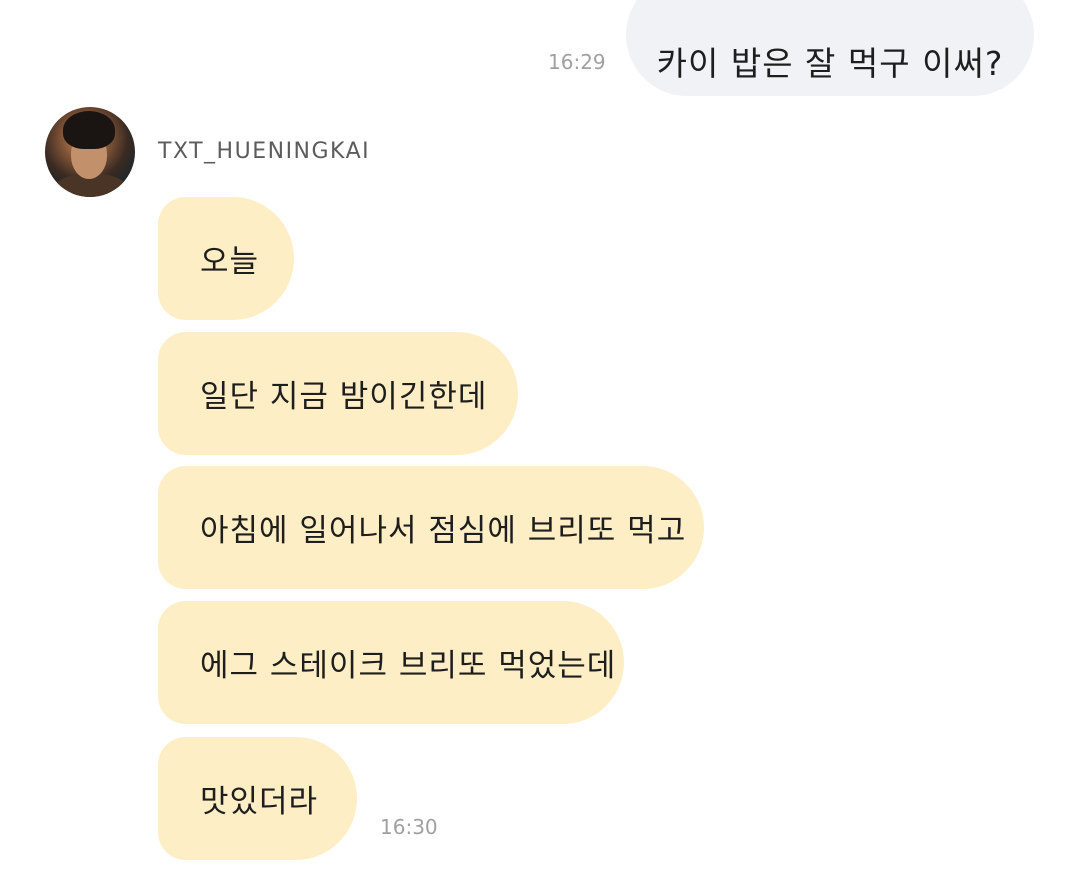  I want to click on sender-name: TXT_HUENINGKAI, so click(264, 151).